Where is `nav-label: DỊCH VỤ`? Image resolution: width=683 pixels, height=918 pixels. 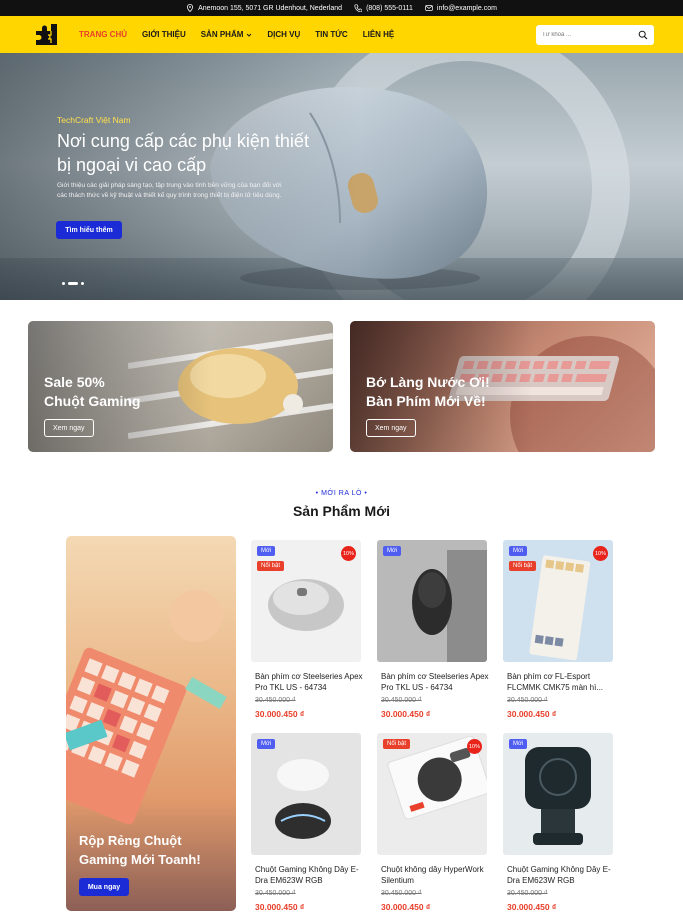 nav-label: DỊCH VỤ is located at coordinates (284, 34).